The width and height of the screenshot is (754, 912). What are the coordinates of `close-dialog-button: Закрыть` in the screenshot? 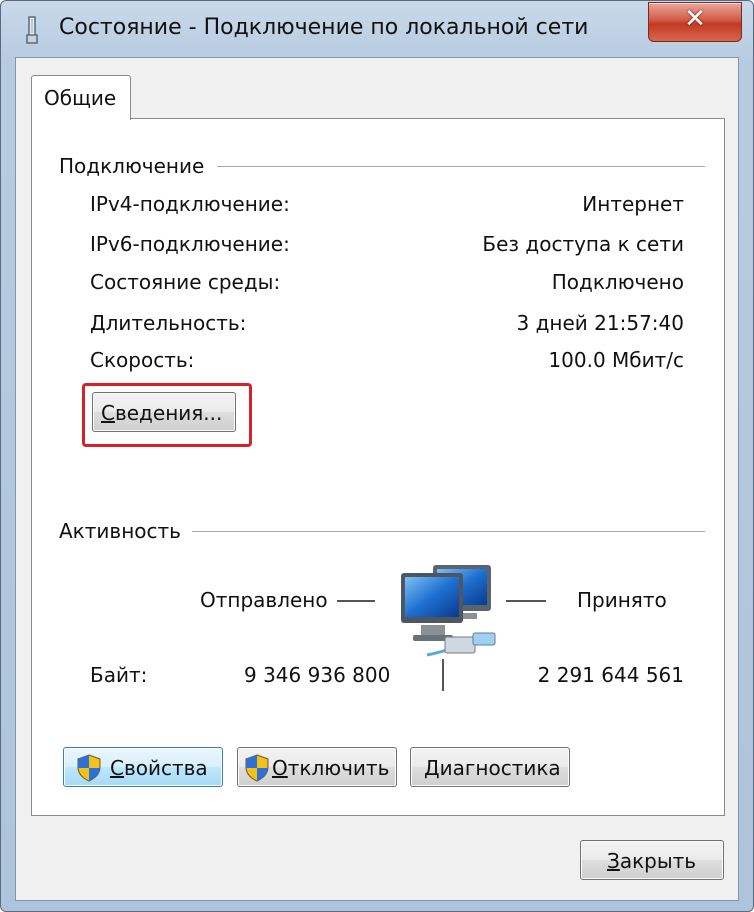 It's located at (652, 860).